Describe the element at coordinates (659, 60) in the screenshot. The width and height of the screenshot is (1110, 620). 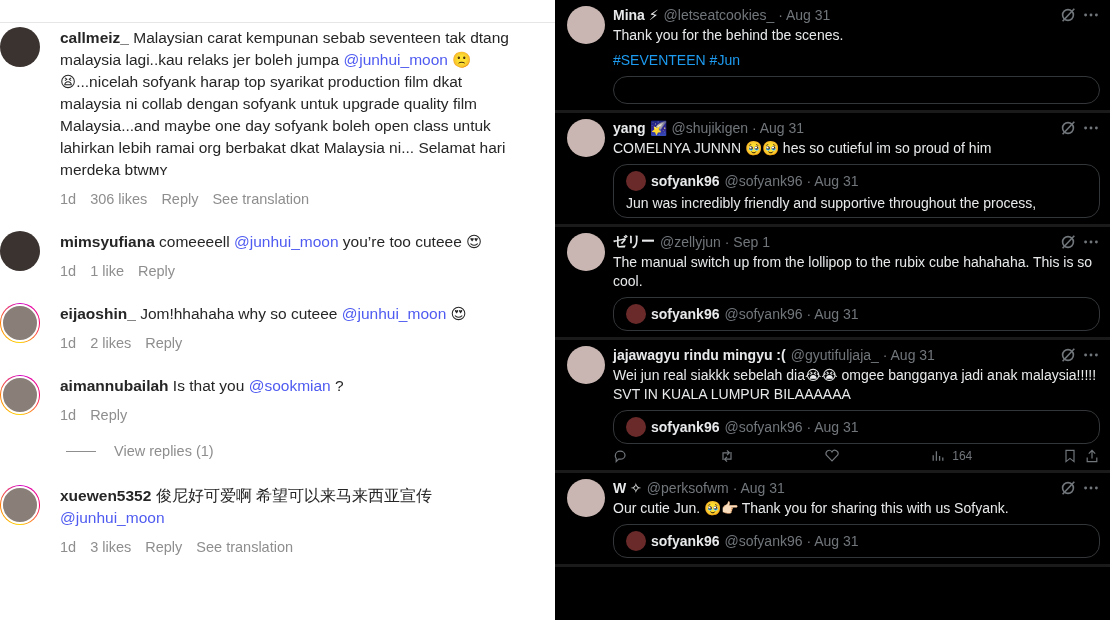
I see `hashtag-link: #SEVENTEEN` at that location.